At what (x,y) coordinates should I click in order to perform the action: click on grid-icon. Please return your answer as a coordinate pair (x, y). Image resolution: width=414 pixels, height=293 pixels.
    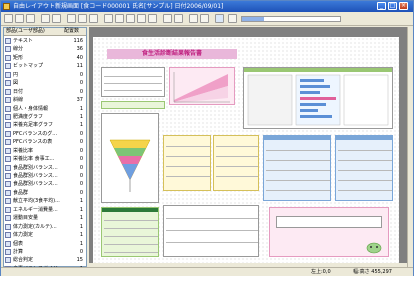
    Looking at the image, I should click on (193, 18).